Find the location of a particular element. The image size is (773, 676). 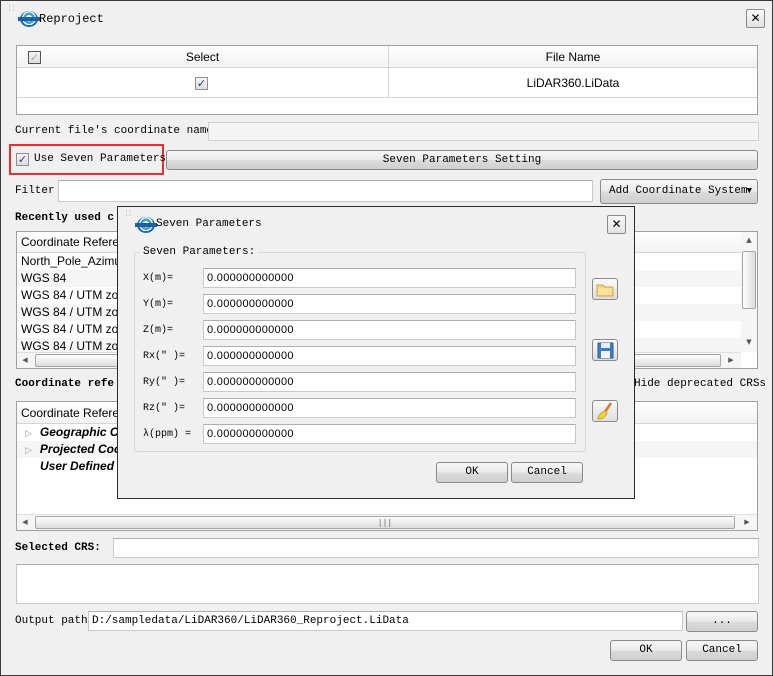

close-button: ✕ is located at coordinates (755, 18).